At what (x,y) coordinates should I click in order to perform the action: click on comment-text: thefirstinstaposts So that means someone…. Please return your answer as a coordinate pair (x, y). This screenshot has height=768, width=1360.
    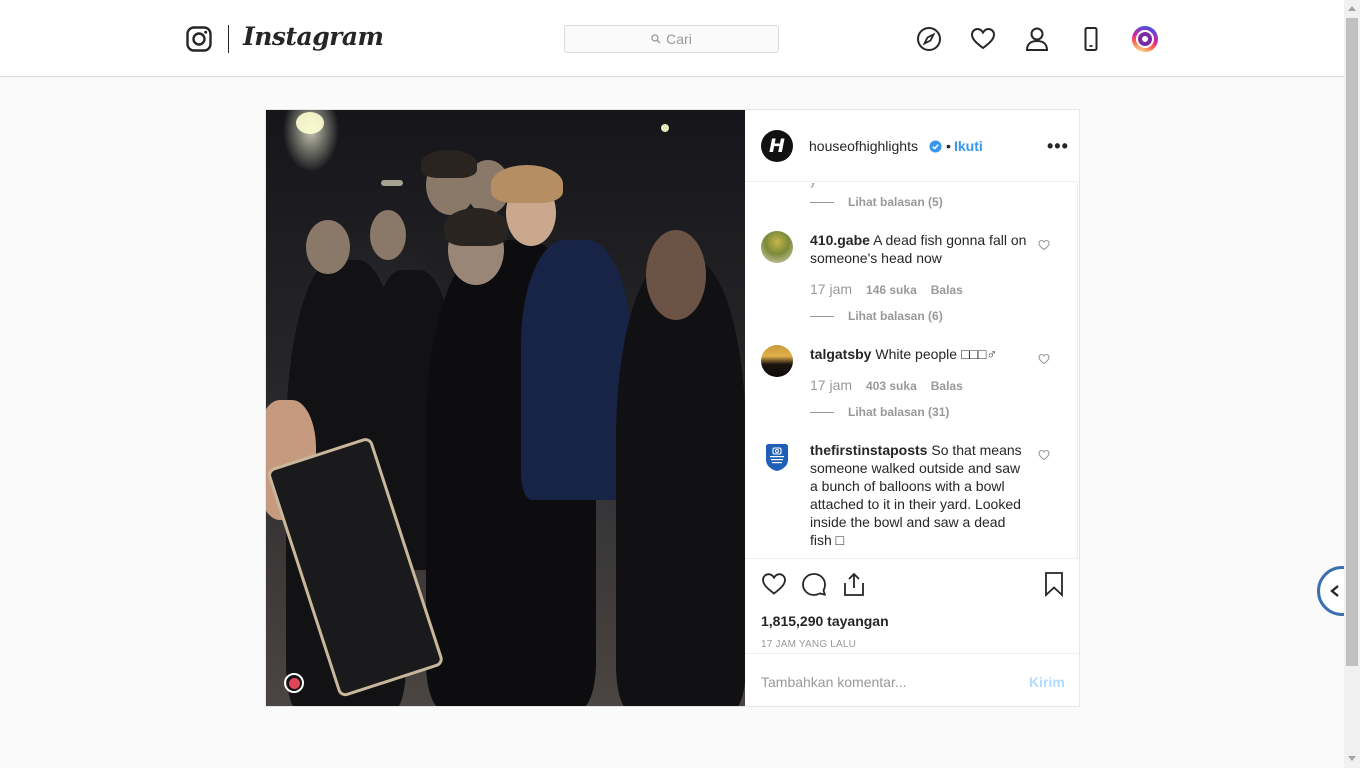
    Looking at the image, I should click on (916, 495).